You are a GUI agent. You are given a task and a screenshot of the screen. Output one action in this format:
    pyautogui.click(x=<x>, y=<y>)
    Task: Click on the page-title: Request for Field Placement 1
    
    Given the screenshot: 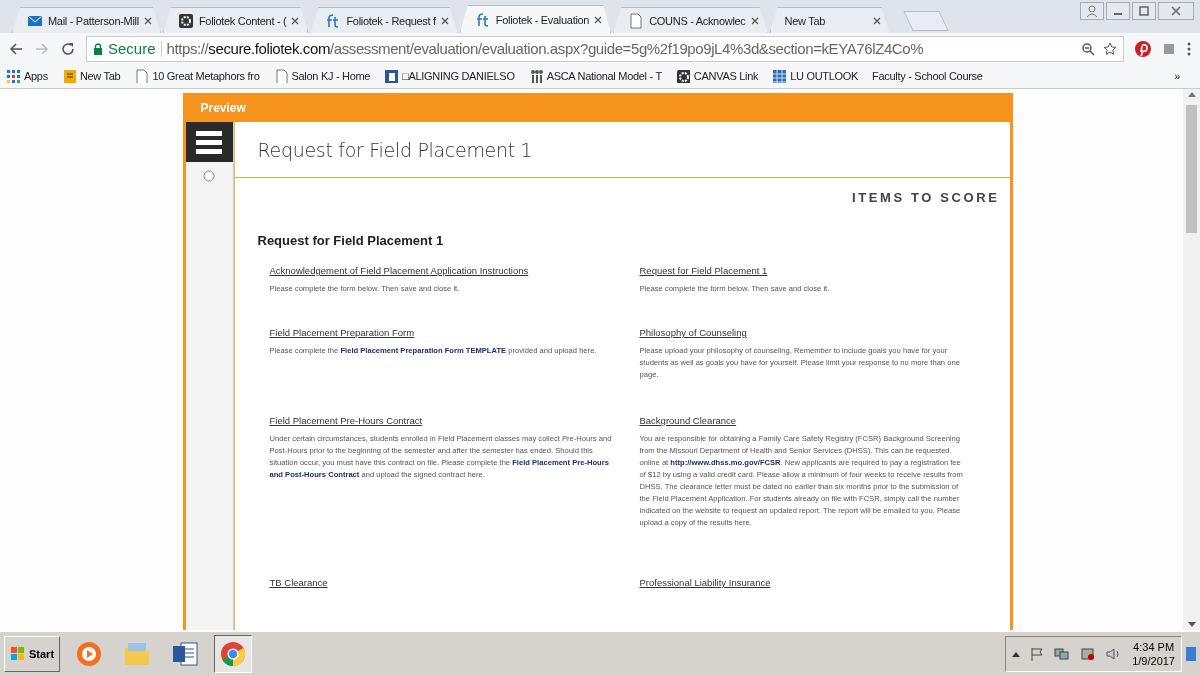 What is the action you would take?
    pyautogui.click(x=622, y=150)
    